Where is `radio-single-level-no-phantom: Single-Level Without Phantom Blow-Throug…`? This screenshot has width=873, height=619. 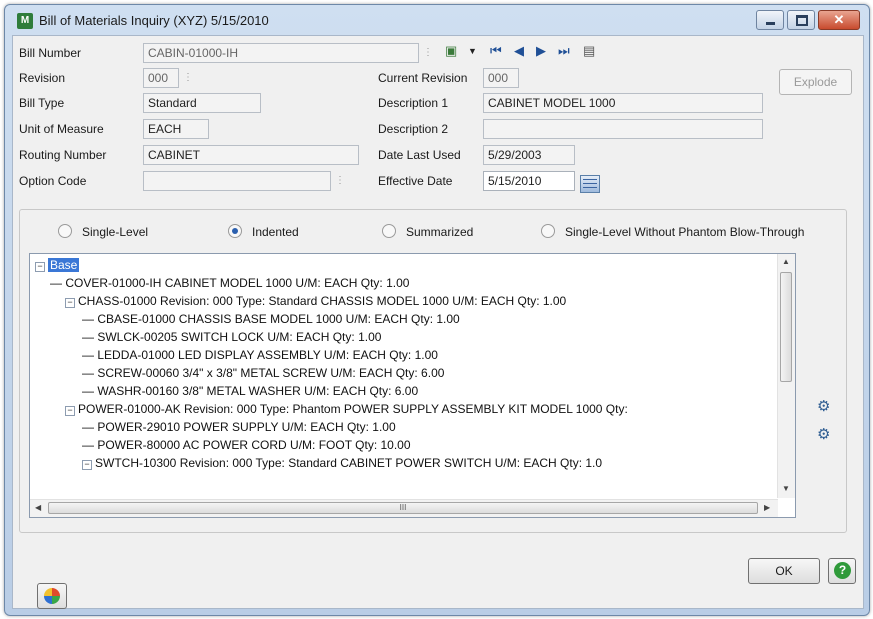
radio-single-level-no-phantom: Single-Level Without Phantom Blow-Throug… is located at coordinates (672, 231).